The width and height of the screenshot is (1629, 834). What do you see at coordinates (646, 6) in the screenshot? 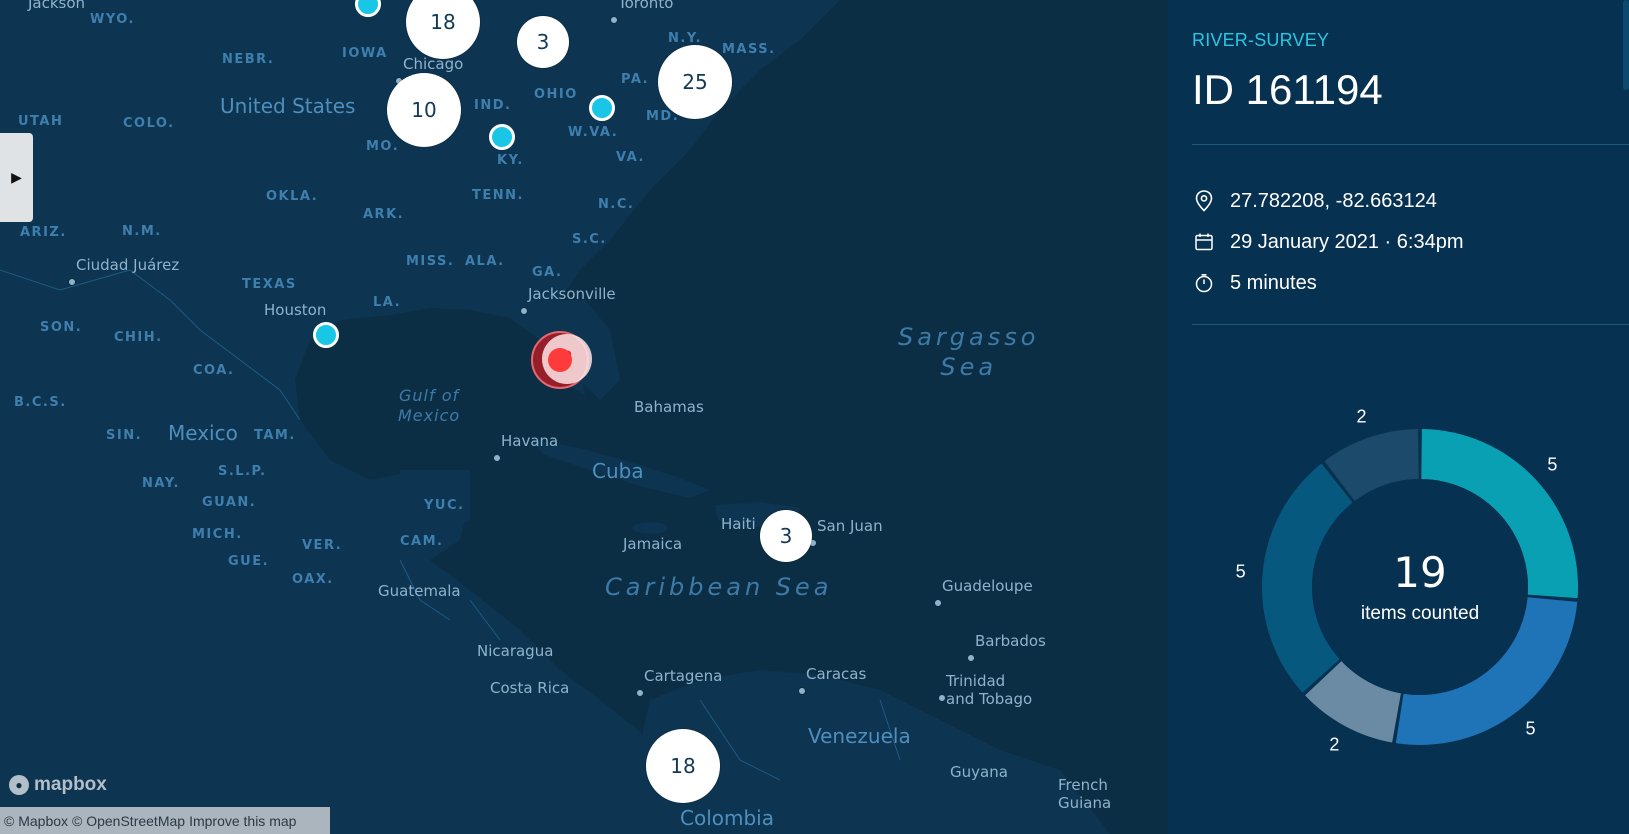
I see `city-label: Toronto` at bounding box center [646, 6].